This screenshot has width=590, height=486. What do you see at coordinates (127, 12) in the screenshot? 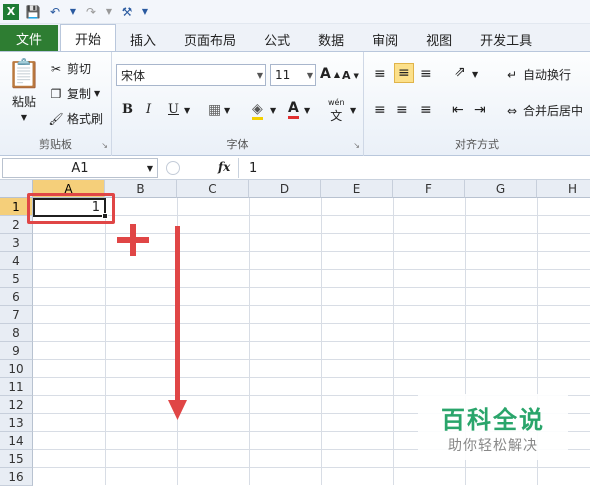
I see `tools-icon: ⚒` at bounding box center [127, 12].